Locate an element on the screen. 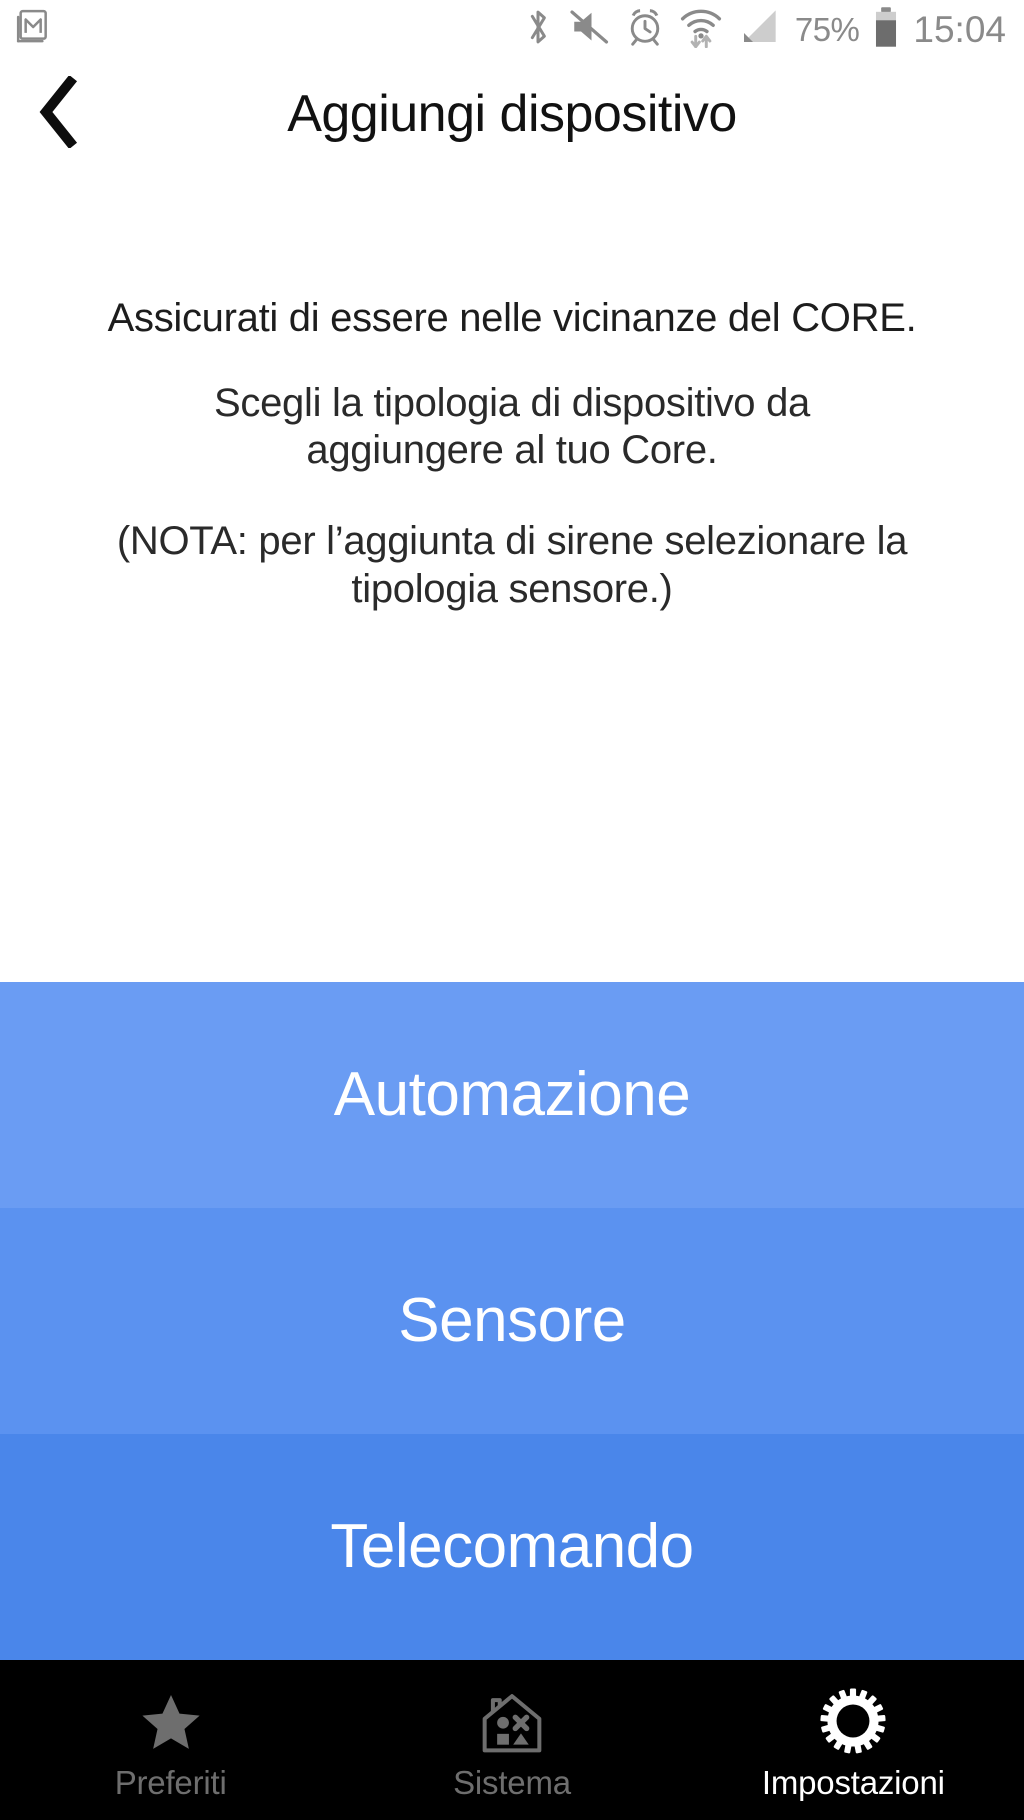 This screenshot has height=1820, width=1024. bottom-navigation-bar: Preferiti Sistema Impostazioni is located at coordinates (512, 1740).